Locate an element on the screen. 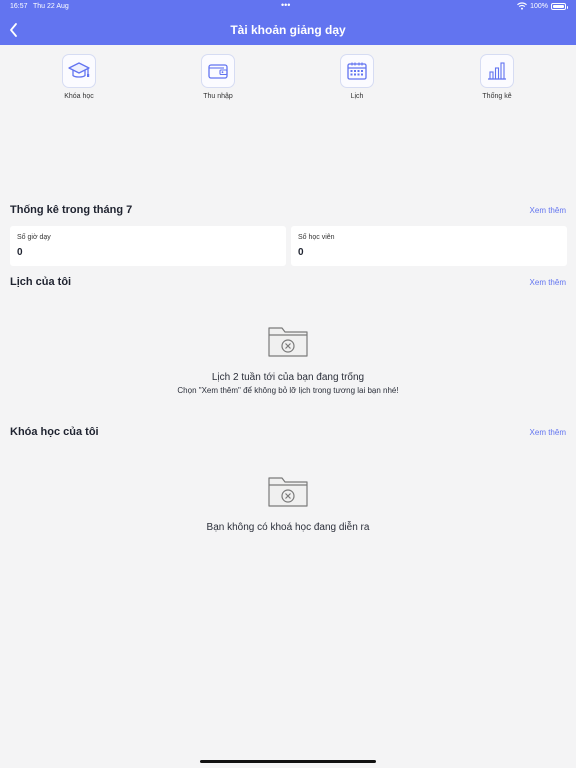 Image resolution: width=576 pixels, height=768 pixels. wifi-icon is located at coordinates (522, 6).